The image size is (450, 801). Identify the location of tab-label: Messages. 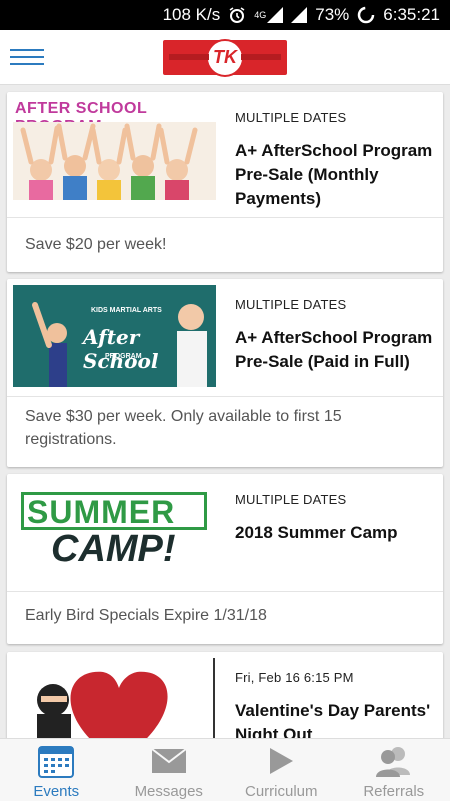
(169, 791).